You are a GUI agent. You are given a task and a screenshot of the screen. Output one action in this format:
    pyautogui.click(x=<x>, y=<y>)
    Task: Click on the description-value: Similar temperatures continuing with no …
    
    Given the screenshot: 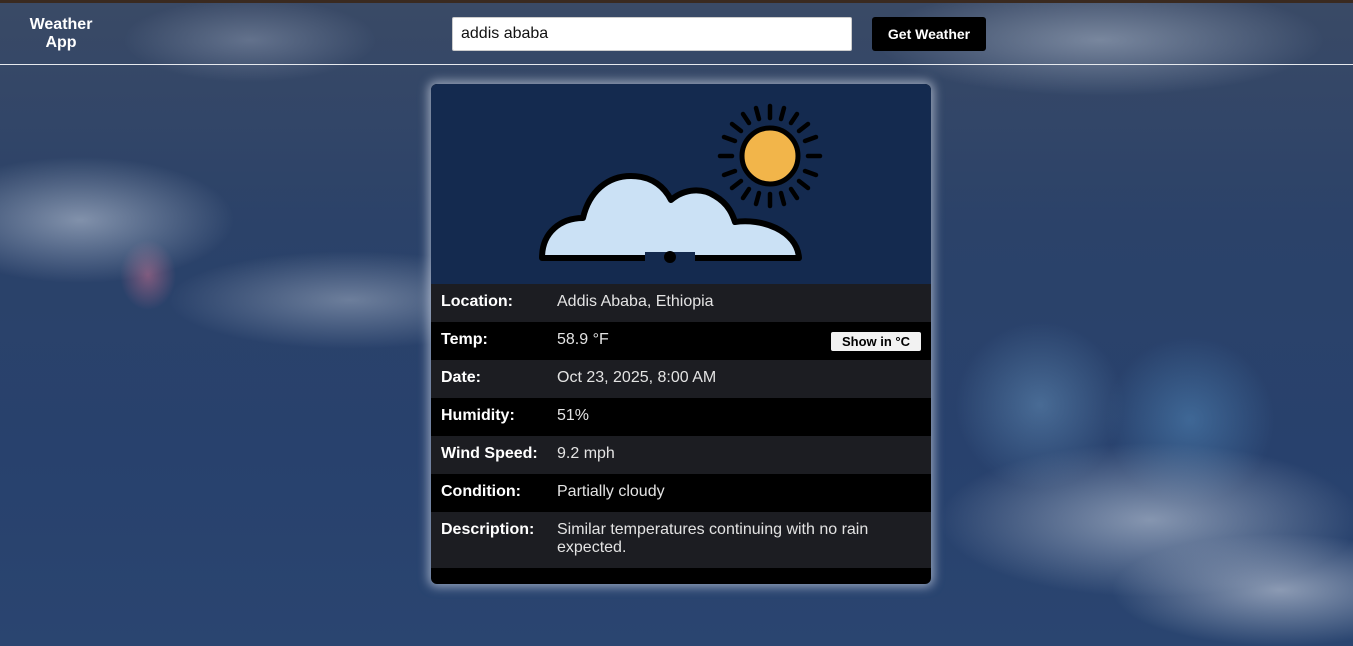 What is the action you would take?
    pyautogui.click(x=713, y=538)
    